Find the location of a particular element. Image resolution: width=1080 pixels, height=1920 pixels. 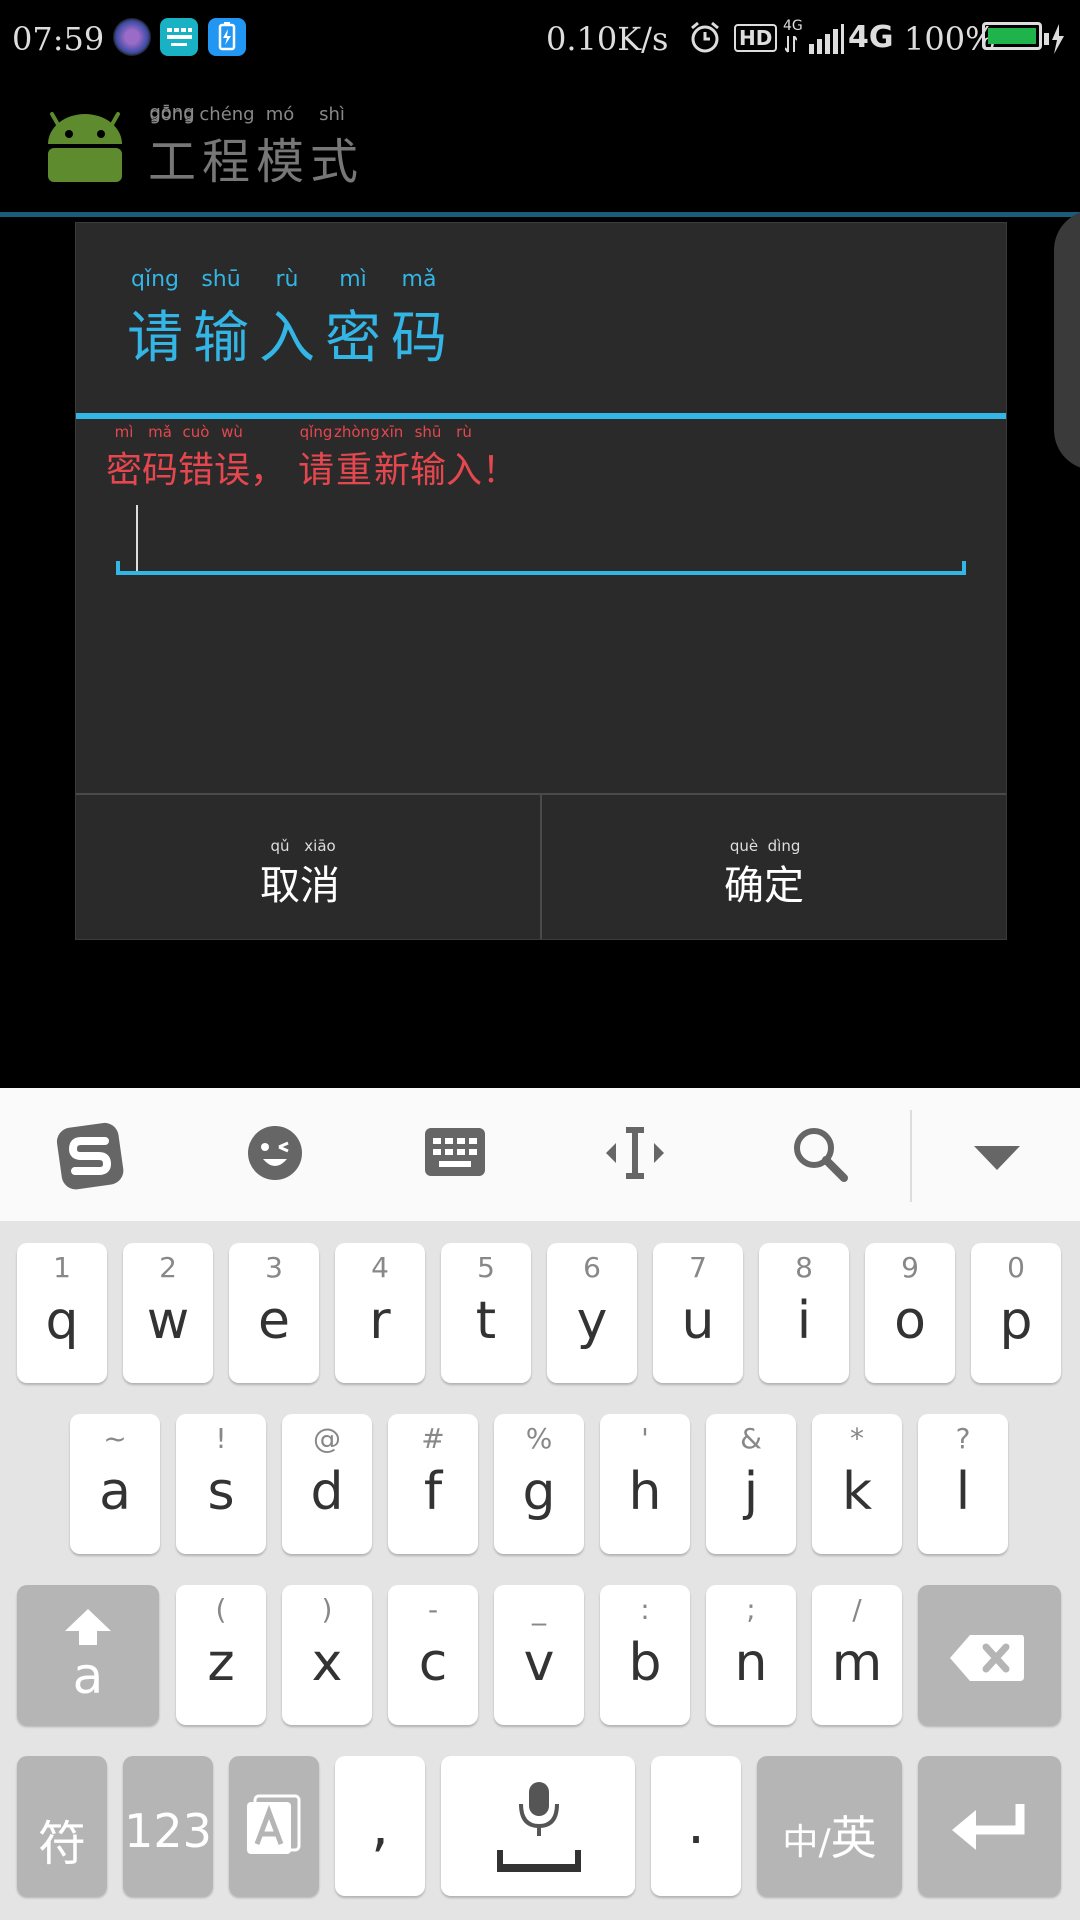

period-key: . is located at coordinates (696, 1826).